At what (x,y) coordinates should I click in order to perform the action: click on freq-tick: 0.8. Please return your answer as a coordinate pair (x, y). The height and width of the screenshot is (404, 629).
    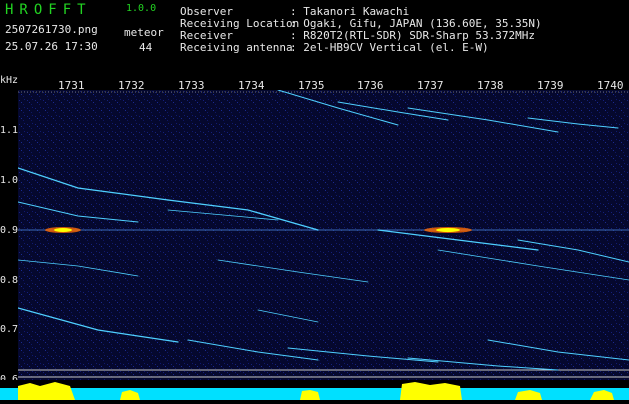
    Looking at the image, I should click on (9, 280).